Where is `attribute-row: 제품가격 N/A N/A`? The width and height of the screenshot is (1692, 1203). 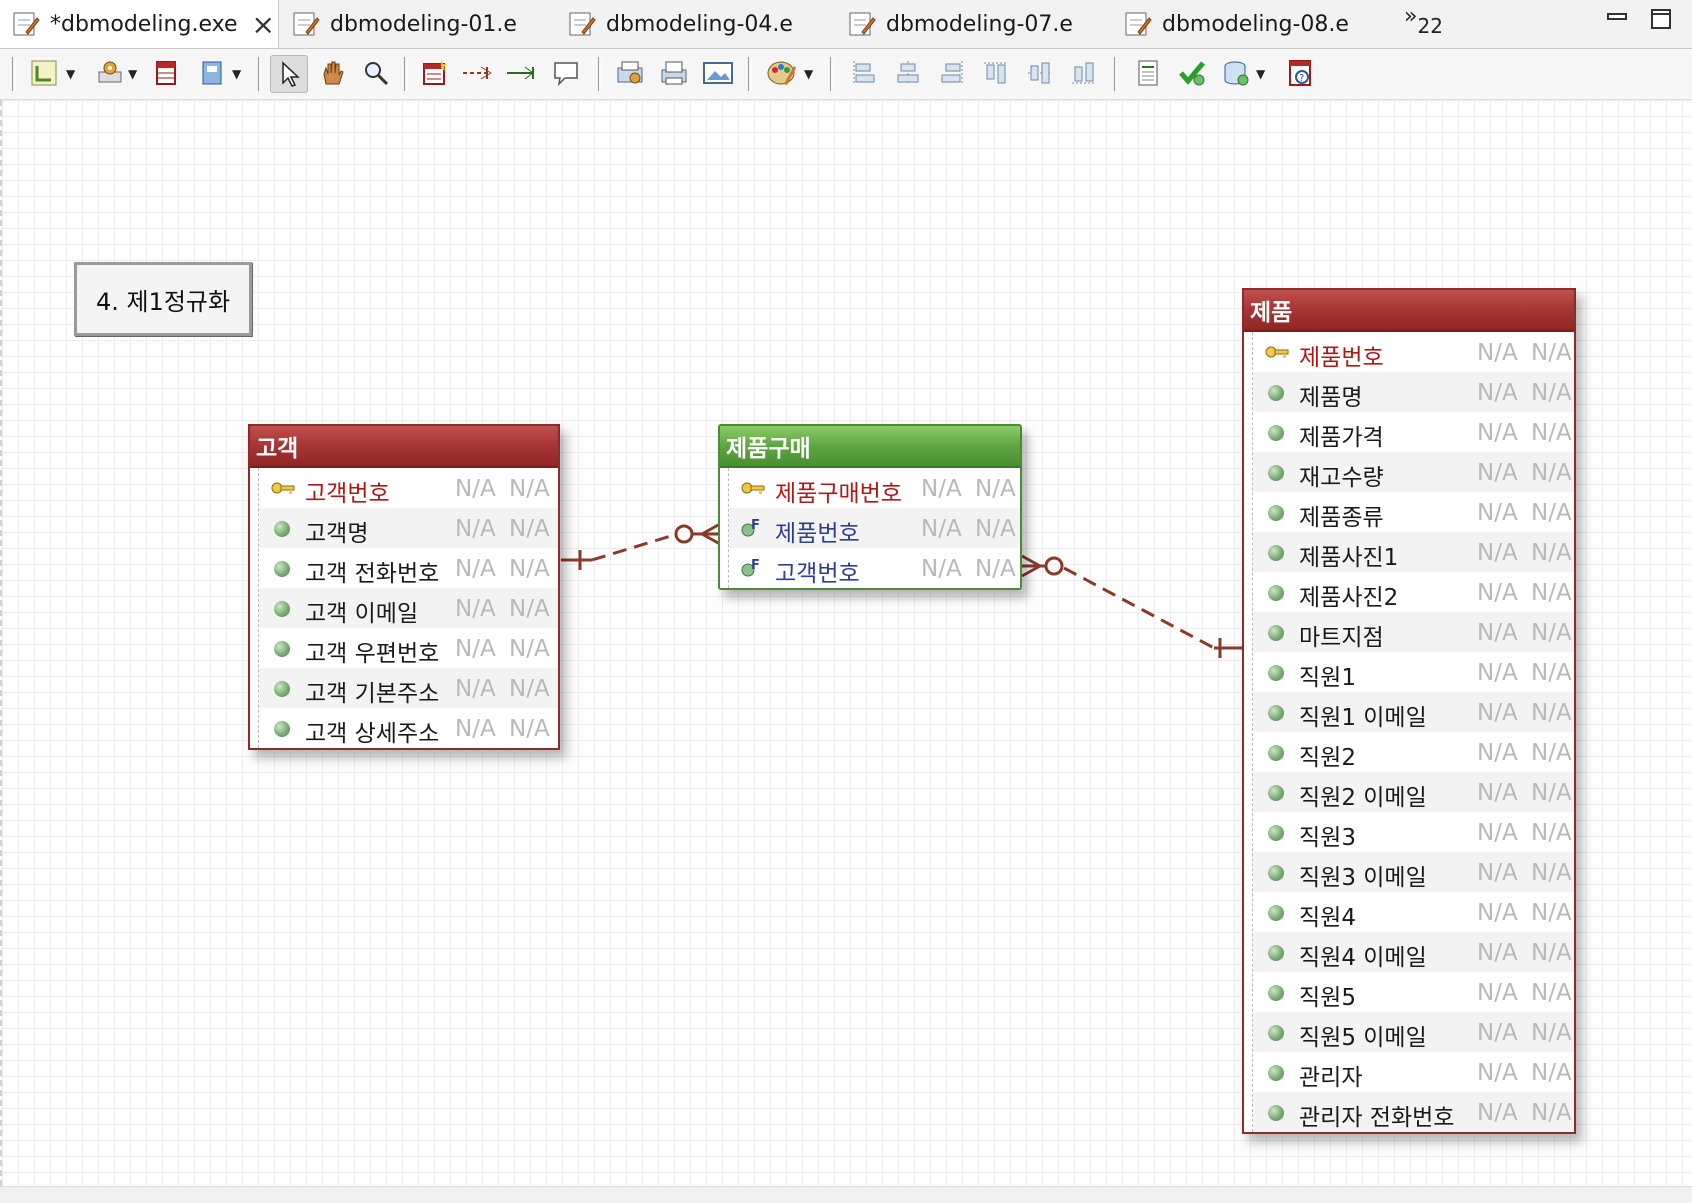
attribute-row: 제품가격 N/A N/A is located at coordinates (1413, 432).